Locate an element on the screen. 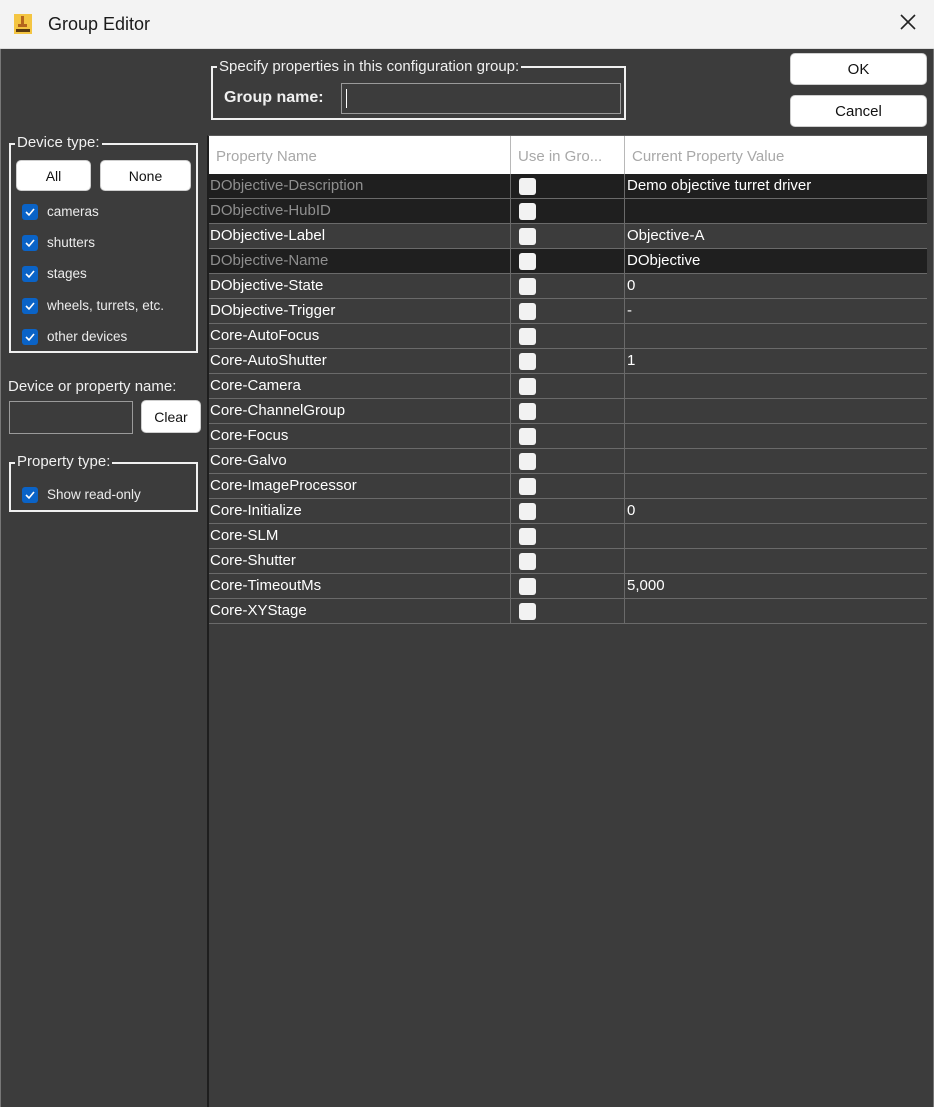 This screenshot has width=934, height=1107. table-row: DObjective-Label Objective-A is located at coordinates (568, 236).